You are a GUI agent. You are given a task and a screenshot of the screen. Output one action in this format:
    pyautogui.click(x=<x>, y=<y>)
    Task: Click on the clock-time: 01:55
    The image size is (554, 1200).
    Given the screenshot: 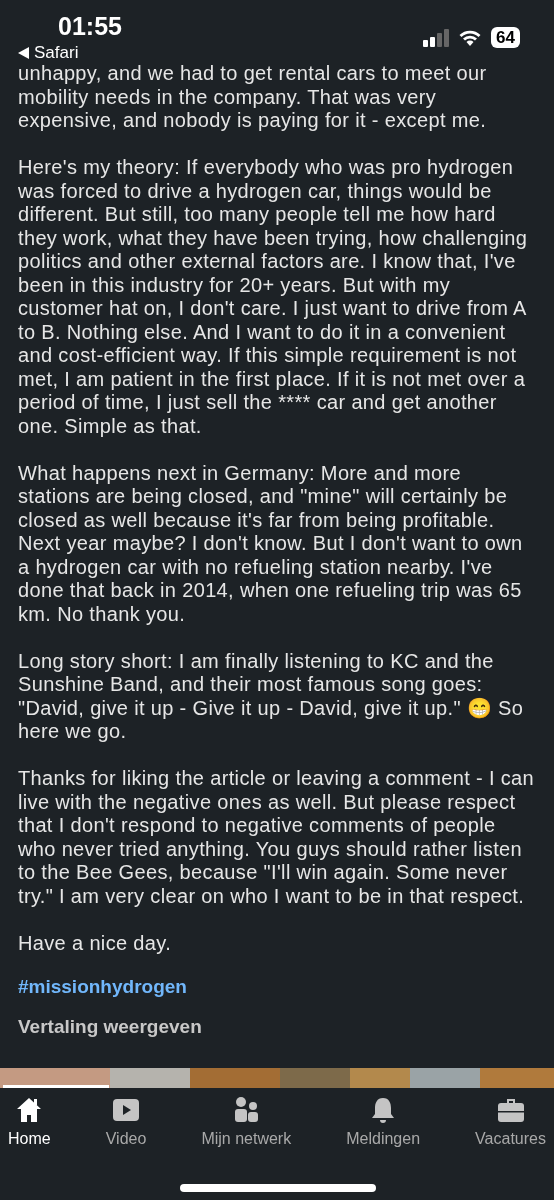 What is the action you would take?
    pyautogui.click(x=90, y=26)
    